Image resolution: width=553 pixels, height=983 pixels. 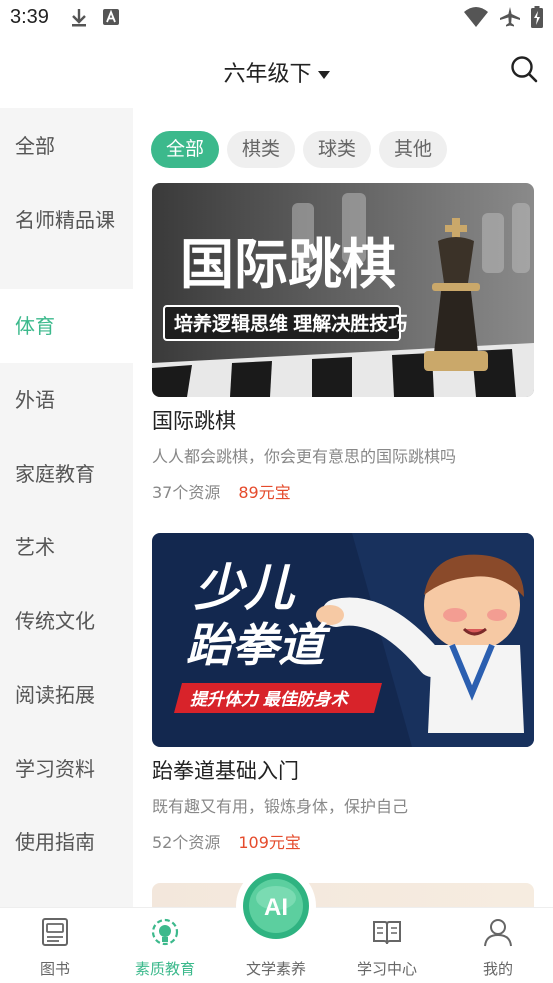 I want to click on ai-icon: AI, so click(x=276, y=906).